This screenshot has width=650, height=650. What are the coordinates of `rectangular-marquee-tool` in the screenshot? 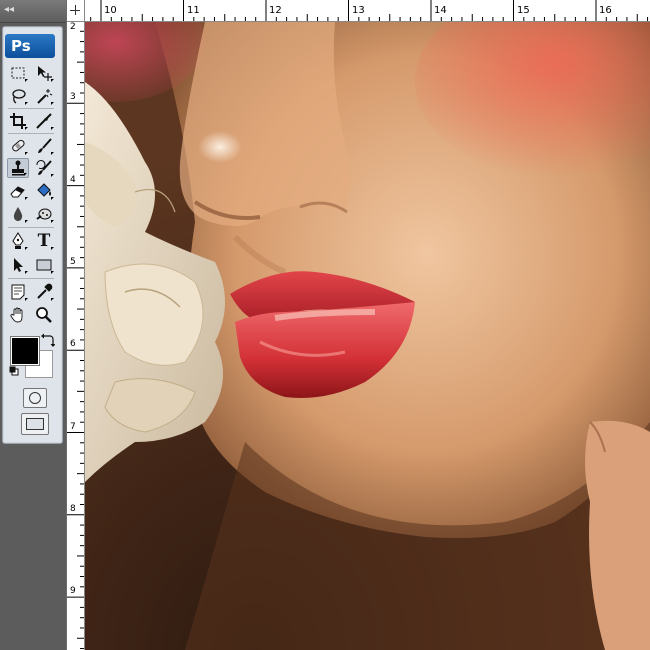 It's located at (18, 73).